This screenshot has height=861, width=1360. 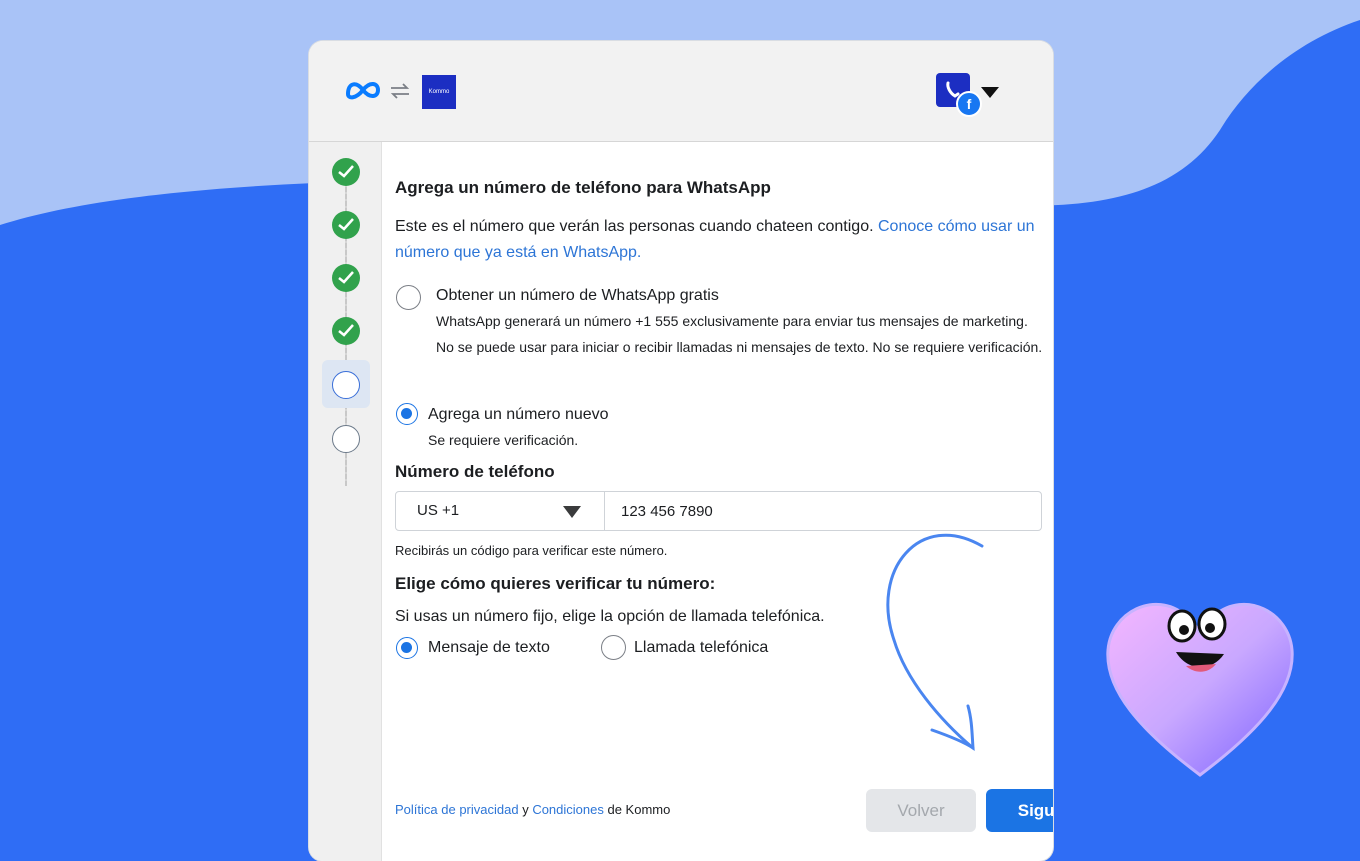 What do you see at coordinates (346, 439) in the screenshot?
I see `step-6-pending-icon` at bounding box center [346, 439].